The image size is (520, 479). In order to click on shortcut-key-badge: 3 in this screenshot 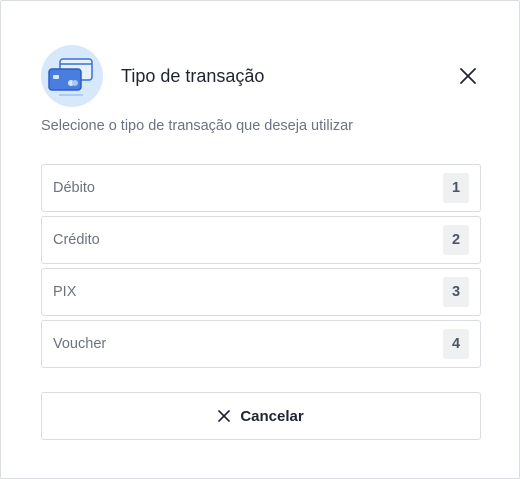, I will do `click(456, 292)`.